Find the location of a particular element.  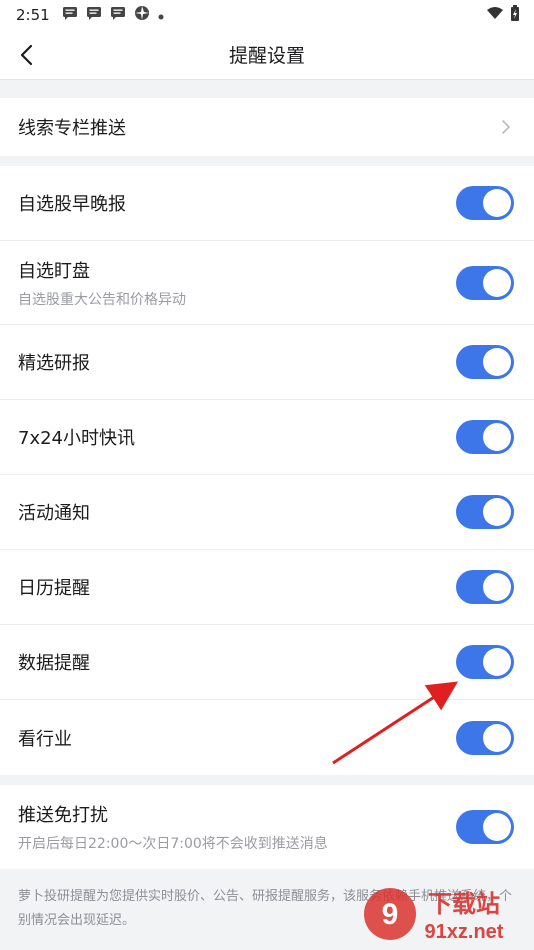

setting-label: 数据提醒 is located at coordinates (54, 663).